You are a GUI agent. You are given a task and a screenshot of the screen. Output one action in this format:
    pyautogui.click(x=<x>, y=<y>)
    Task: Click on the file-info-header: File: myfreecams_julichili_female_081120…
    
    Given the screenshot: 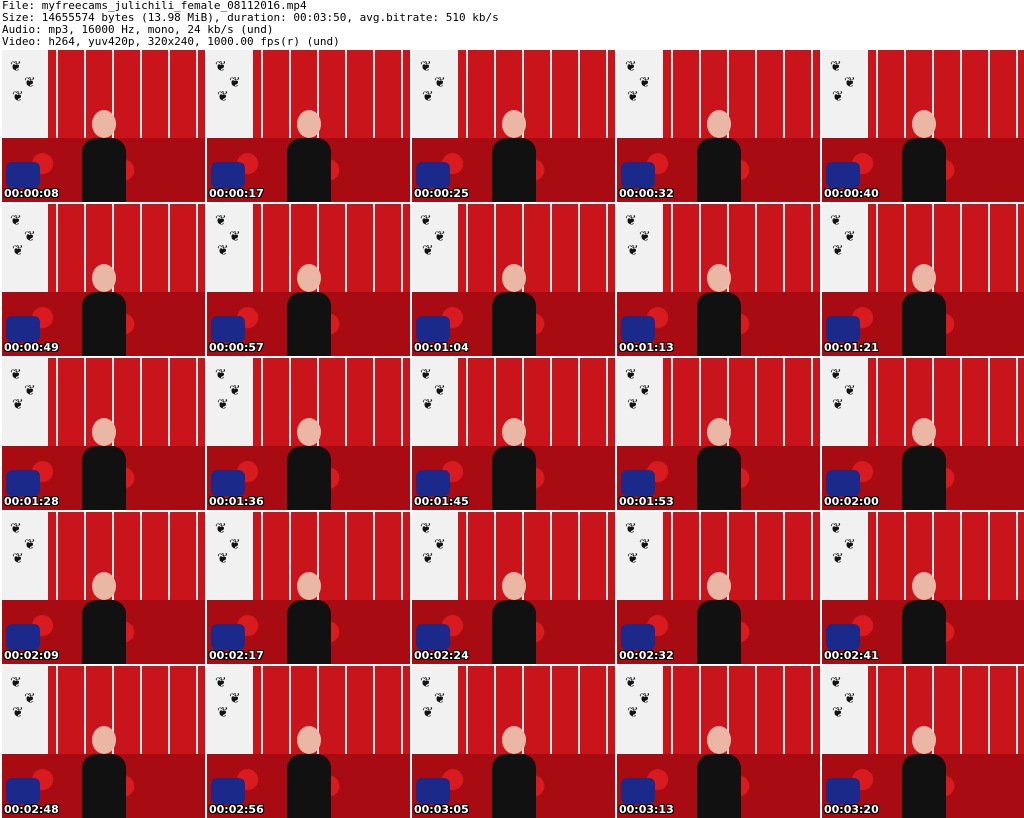 What is the action you would take?
    pyautogui.click(x=512, y=24)
    